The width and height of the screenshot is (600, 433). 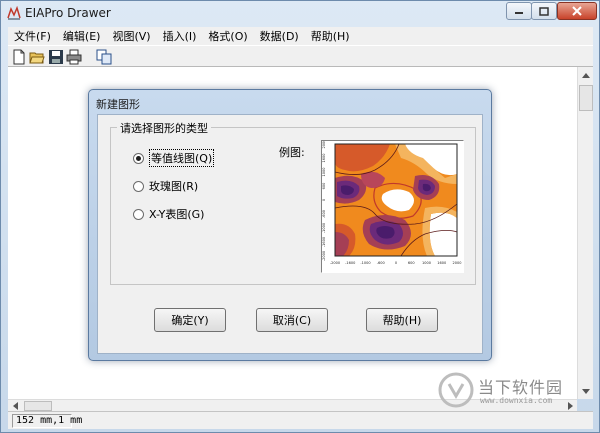 What do you see at coordinates (381, 263) in the screenshot?
I see `preview-x-tick: -600` at bounding box center [381, 263].